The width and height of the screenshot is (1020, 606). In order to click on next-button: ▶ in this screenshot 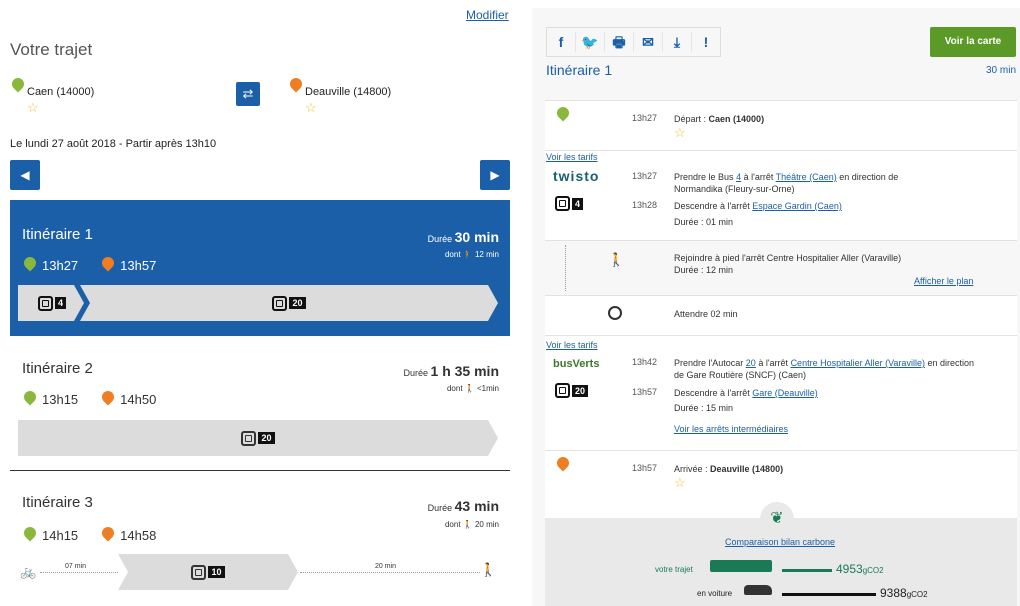, I will do `click(495, 175)`.